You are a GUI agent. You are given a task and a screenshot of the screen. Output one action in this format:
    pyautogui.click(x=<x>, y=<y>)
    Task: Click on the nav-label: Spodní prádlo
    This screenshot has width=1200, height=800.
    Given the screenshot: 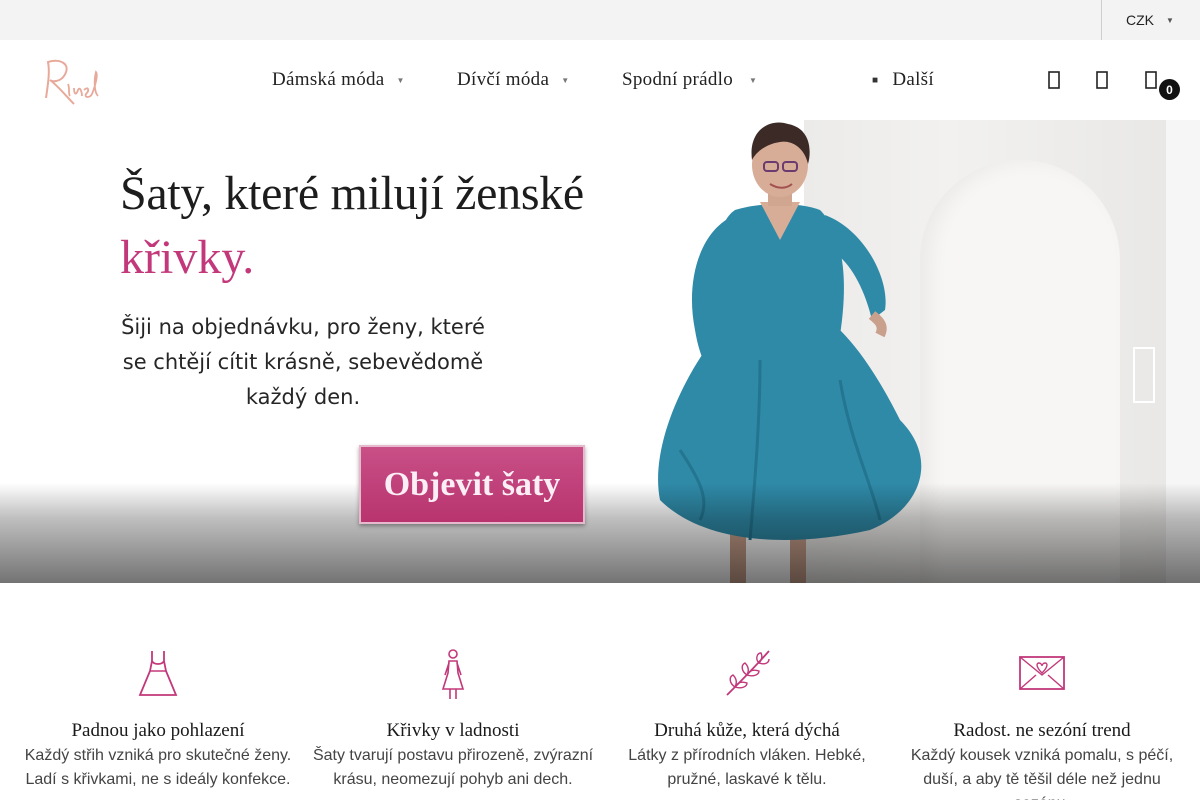 What is the action you would take?
    pyautogui.click(x=678, y=79)
    